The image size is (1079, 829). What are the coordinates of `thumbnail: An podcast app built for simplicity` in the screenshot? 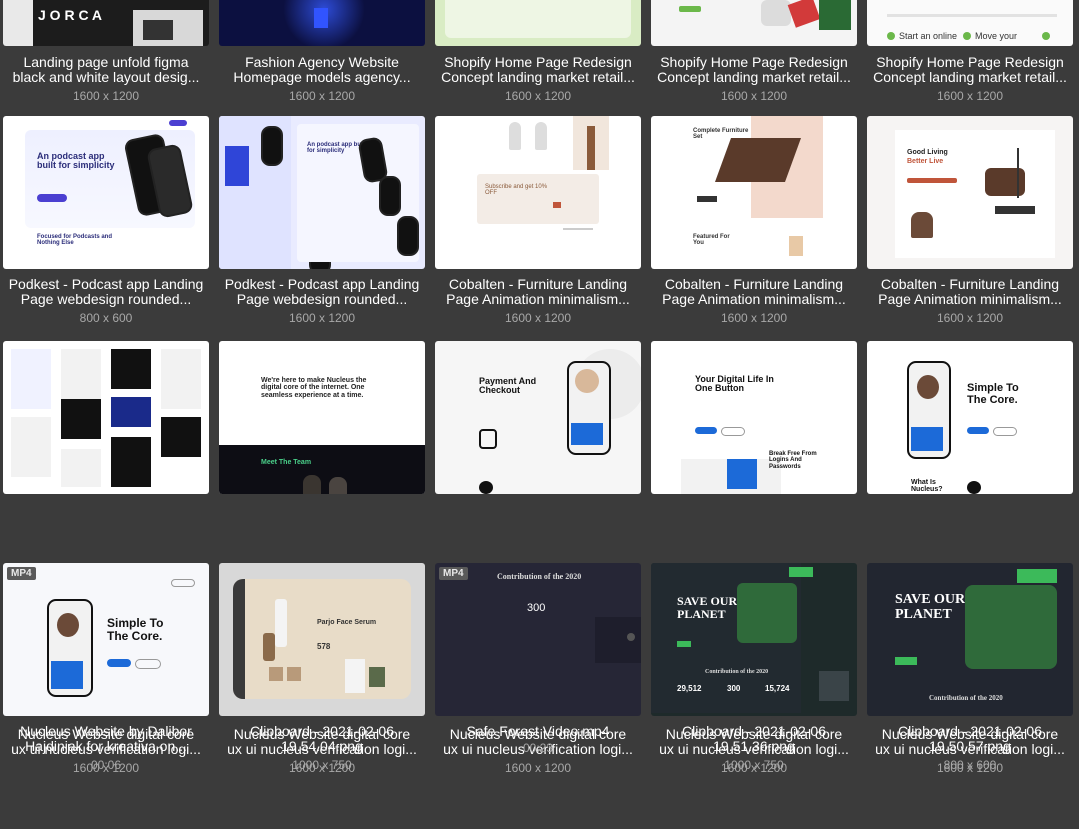 It's located at (322, 192).